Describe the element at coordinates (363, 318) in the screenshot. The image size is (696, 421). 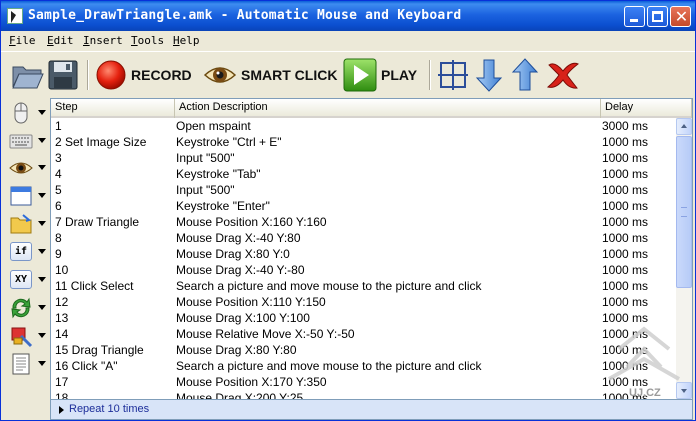
I see `table-row: 13 Mouse Drag X:100 Y:100 1000 ms` at that location.